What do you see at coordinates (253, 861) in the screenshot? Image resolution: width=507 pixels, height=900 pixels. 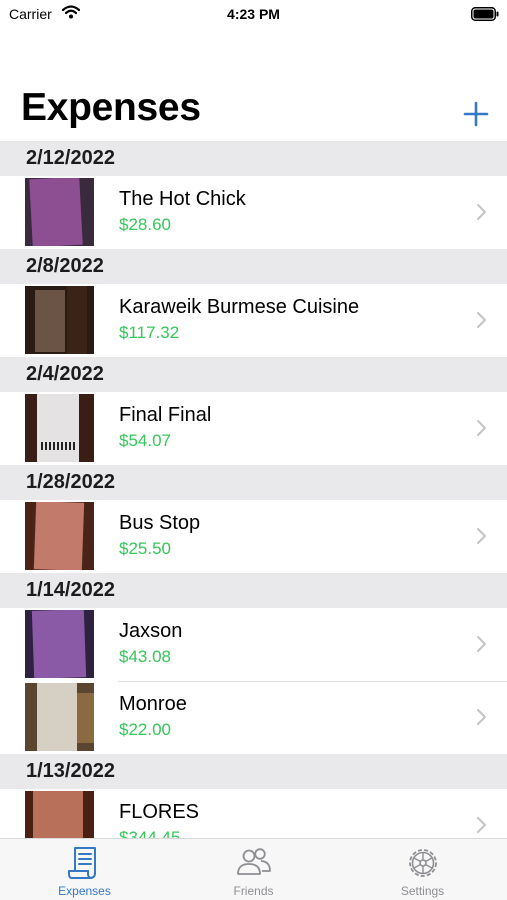 I see `people-icon` at bounding box center [253, 861].